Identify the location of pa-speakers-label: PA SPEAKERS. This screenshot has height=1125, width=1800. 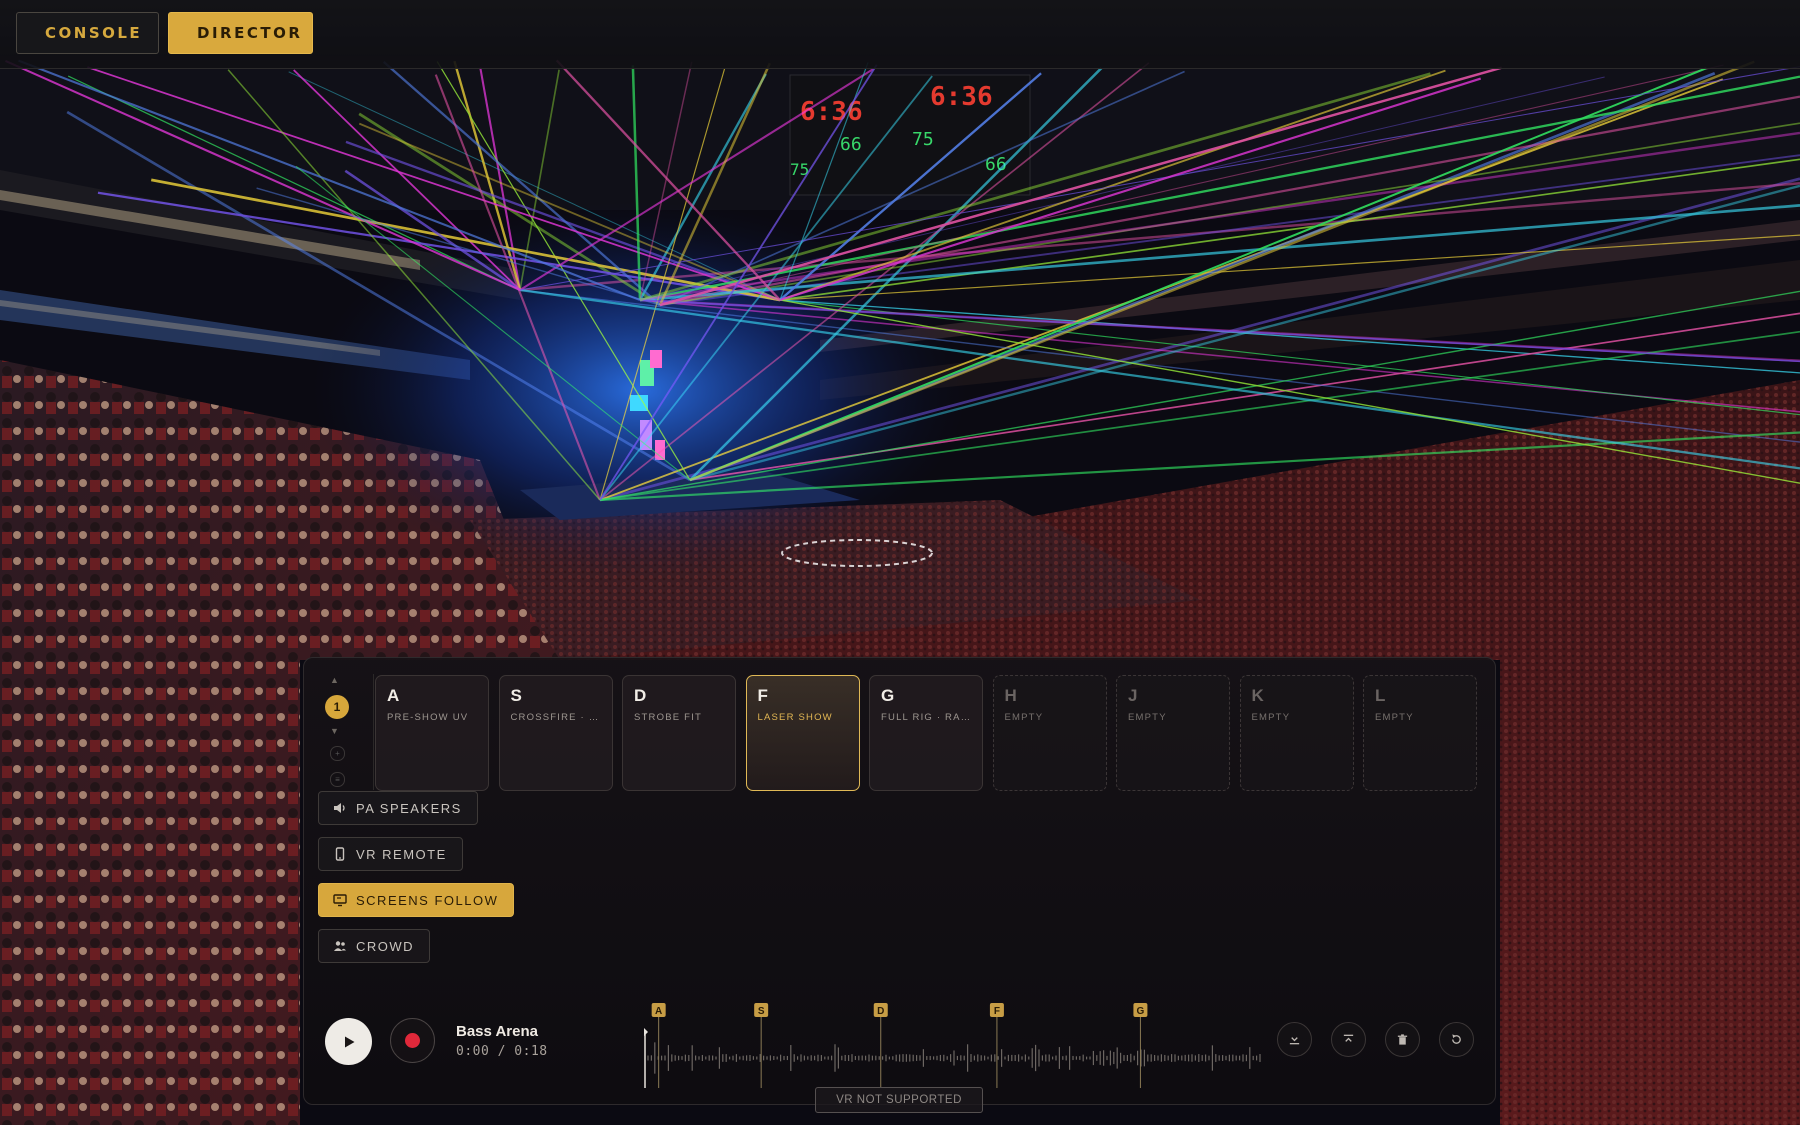
(409, 808).